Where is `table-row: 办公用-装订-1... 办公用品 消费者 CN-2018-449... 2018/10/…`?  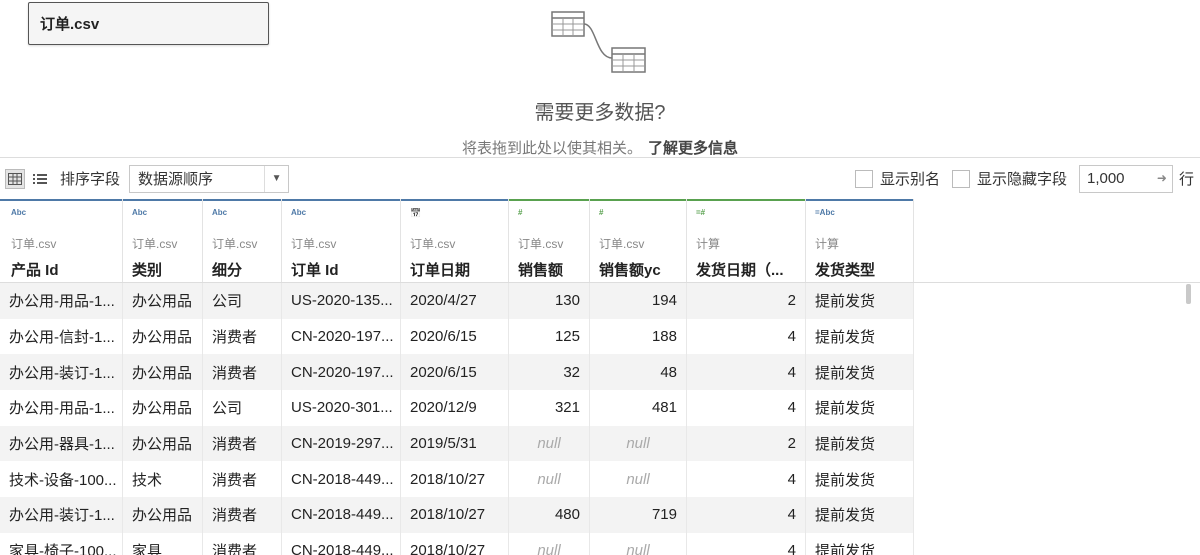 table-row: 办公用-装订-1... 办公用品 消费者 CN-2018-449... 2018/10/… is located at coordinates (600, 515).